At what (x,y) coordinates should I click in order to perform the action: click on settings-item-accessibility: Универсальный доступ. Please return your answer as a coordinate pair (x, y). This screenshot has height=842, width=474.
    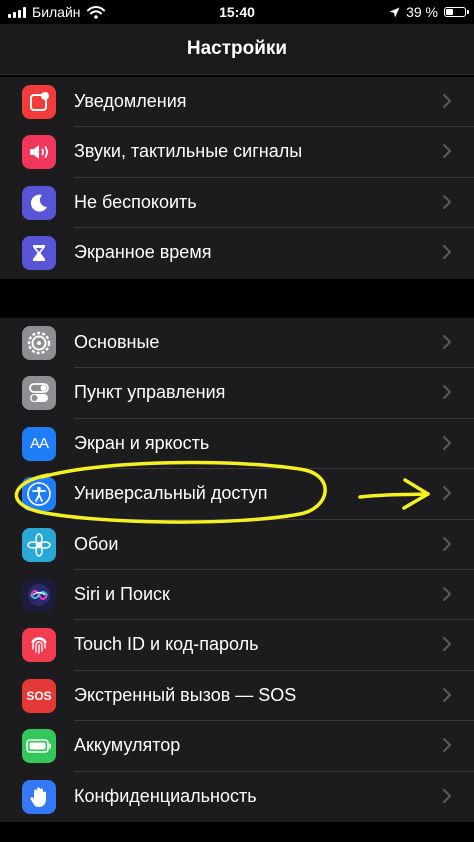
    Looking at the image, I should click on (237, 494).